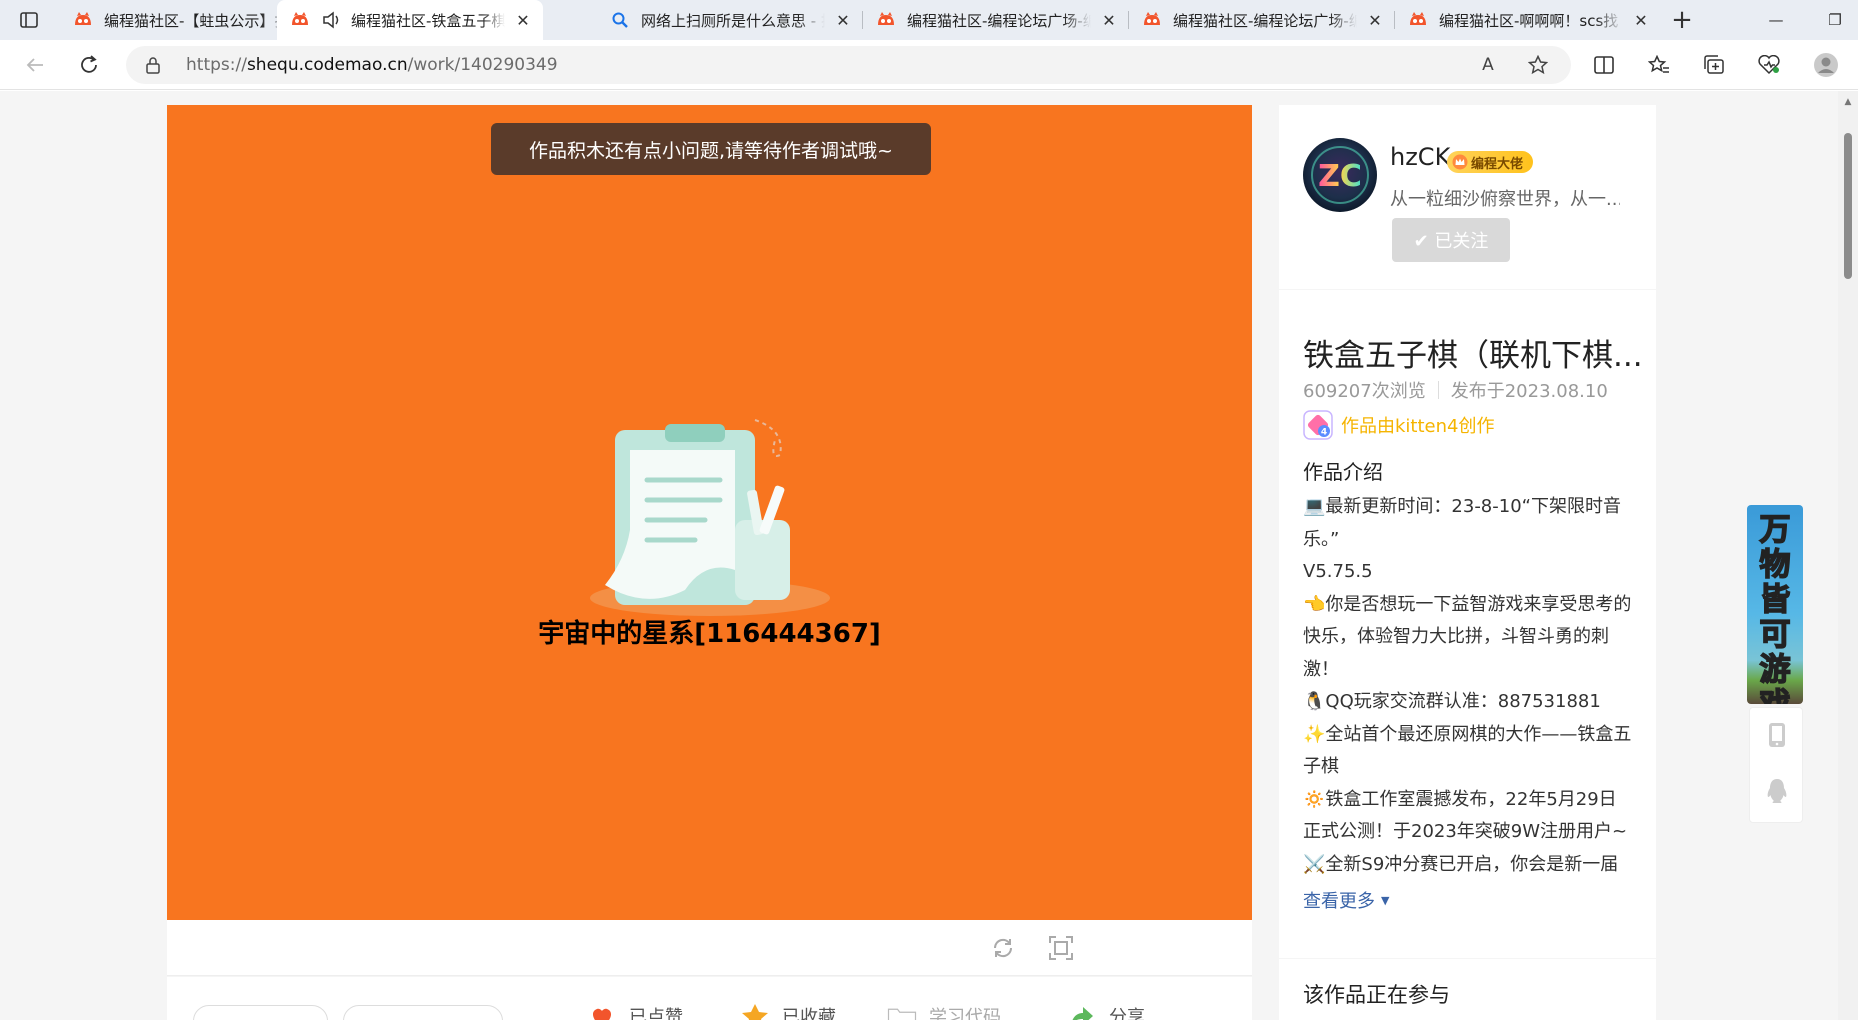  Describe the element at coordinates (35, 65) in the screenshot. I see `back-icon` at that location.